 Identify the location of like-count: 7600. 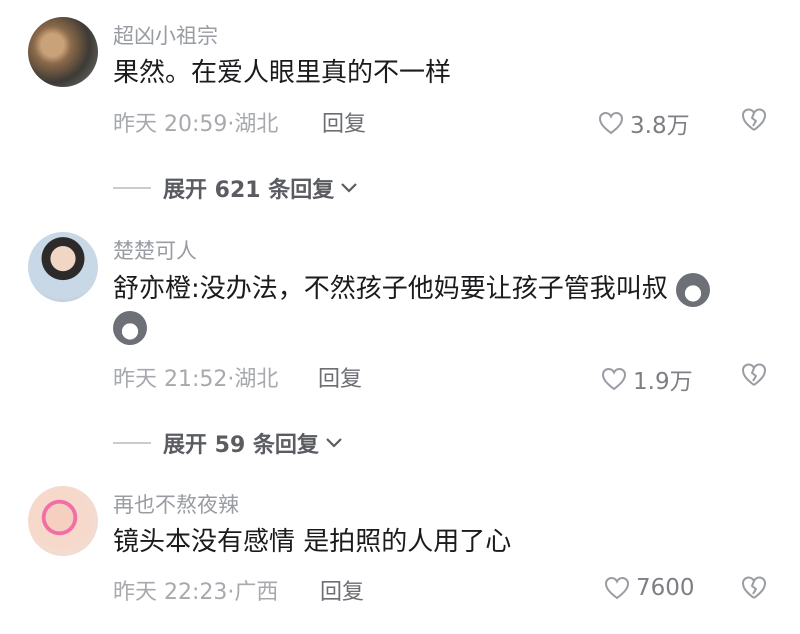
(665, 588).